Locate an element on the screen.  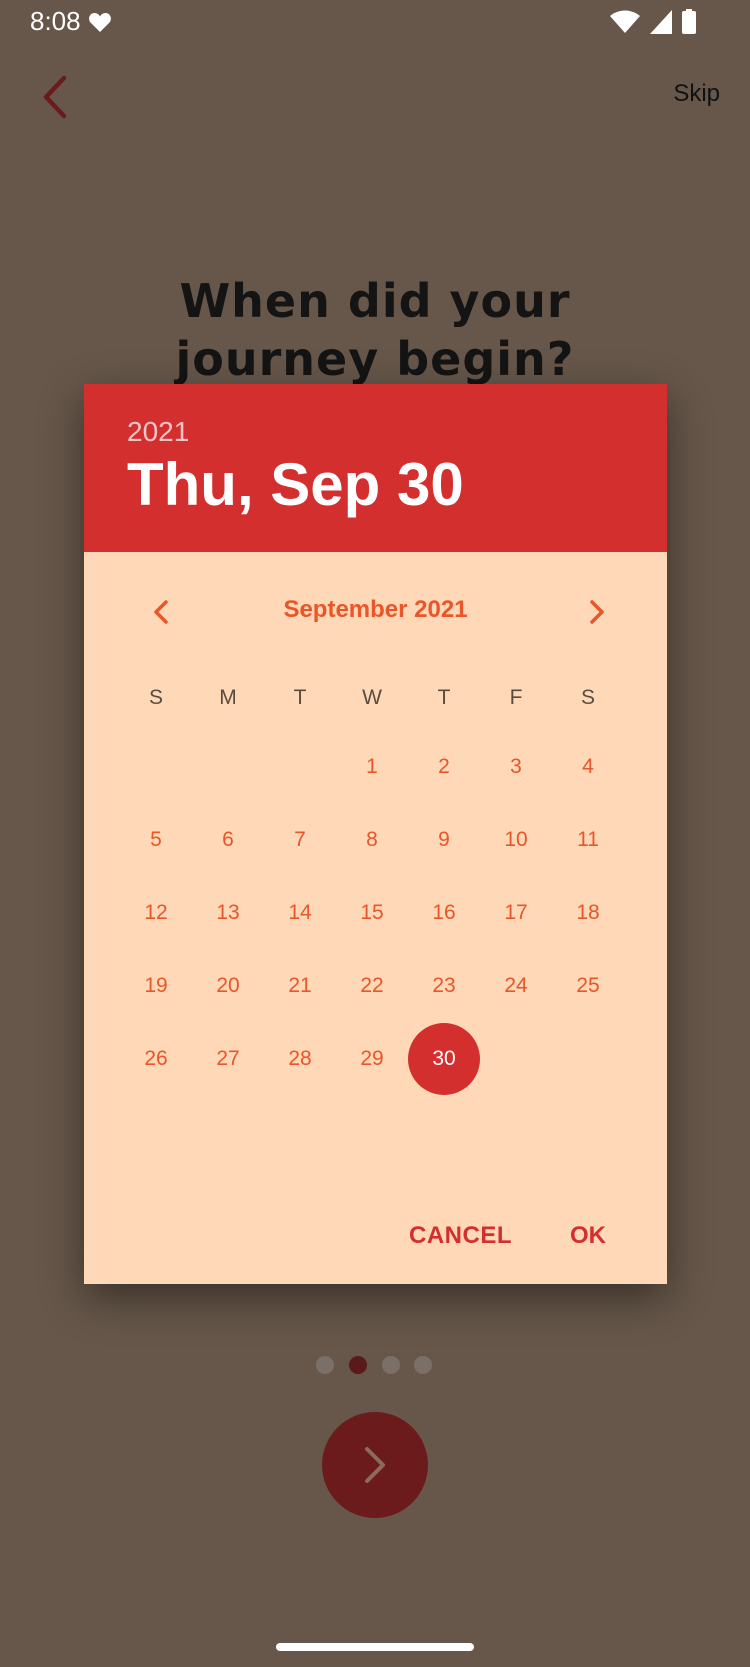
status-icons is located at coordinates (680, 22).